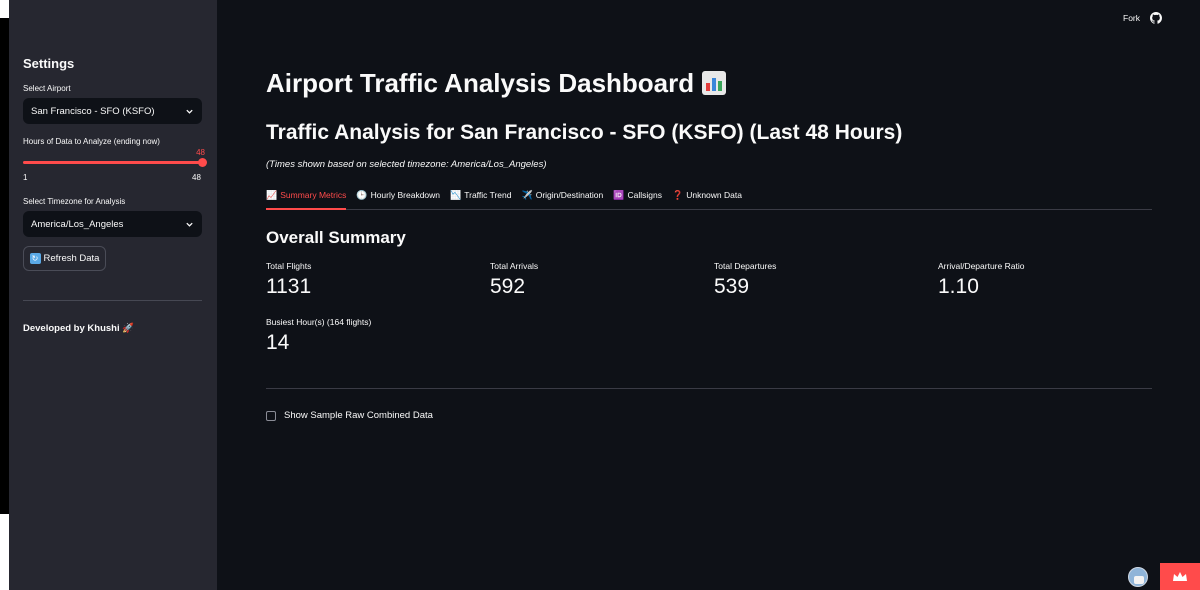 This screenshot has height=590, width=1200. What do you see at coordinates (1138, 577) in the screenshot?
I see `avatar` at bounding box center [1138, 577].